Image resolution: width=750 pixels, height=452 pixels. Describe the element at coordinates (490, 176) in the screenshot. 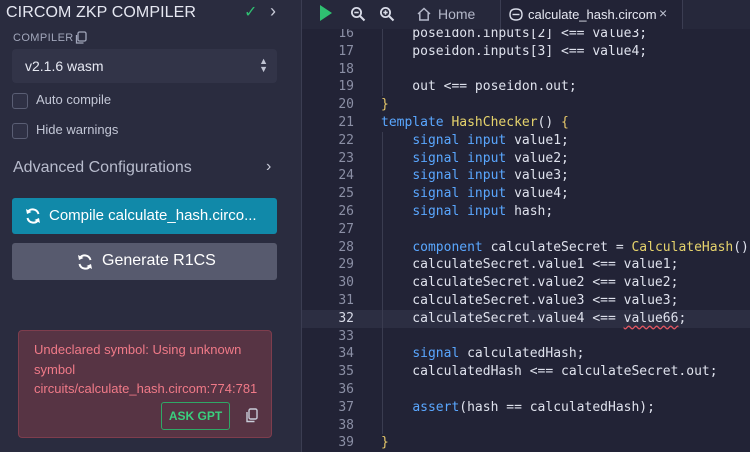

I see `code-text: signal input value3;` at that location.